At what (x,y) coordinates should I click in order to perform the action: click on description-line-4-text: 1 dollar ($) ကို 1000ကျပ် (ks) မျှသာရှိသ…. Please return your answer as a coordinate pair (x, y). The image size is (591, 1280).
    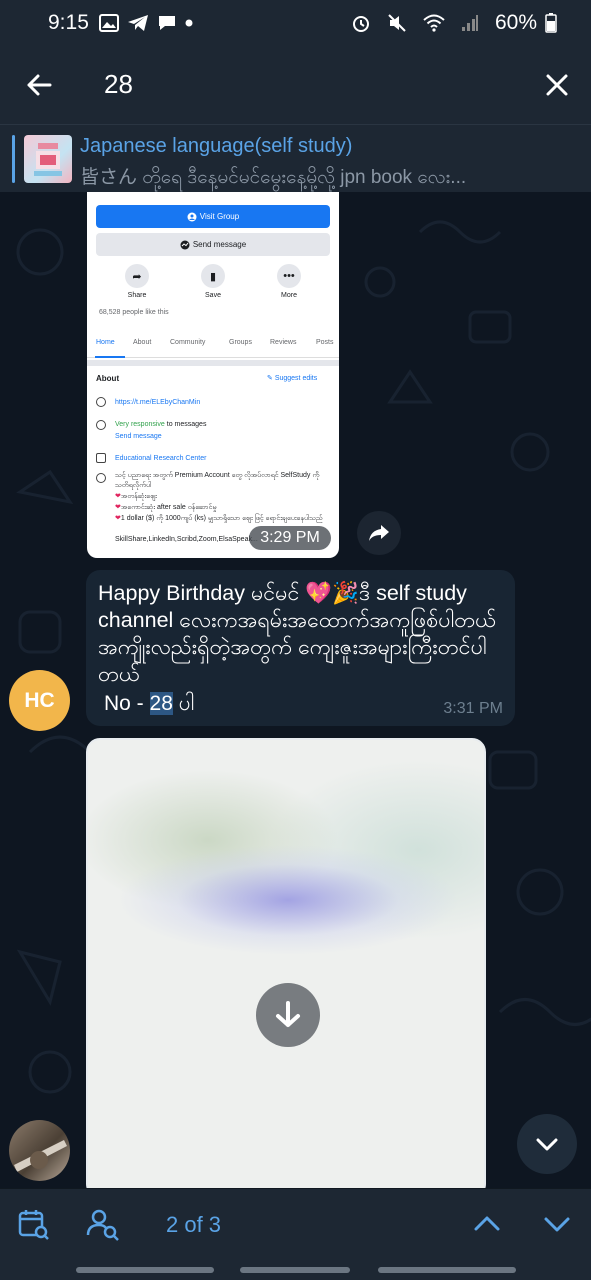
    Looking at the image, I should click on (221, 518).